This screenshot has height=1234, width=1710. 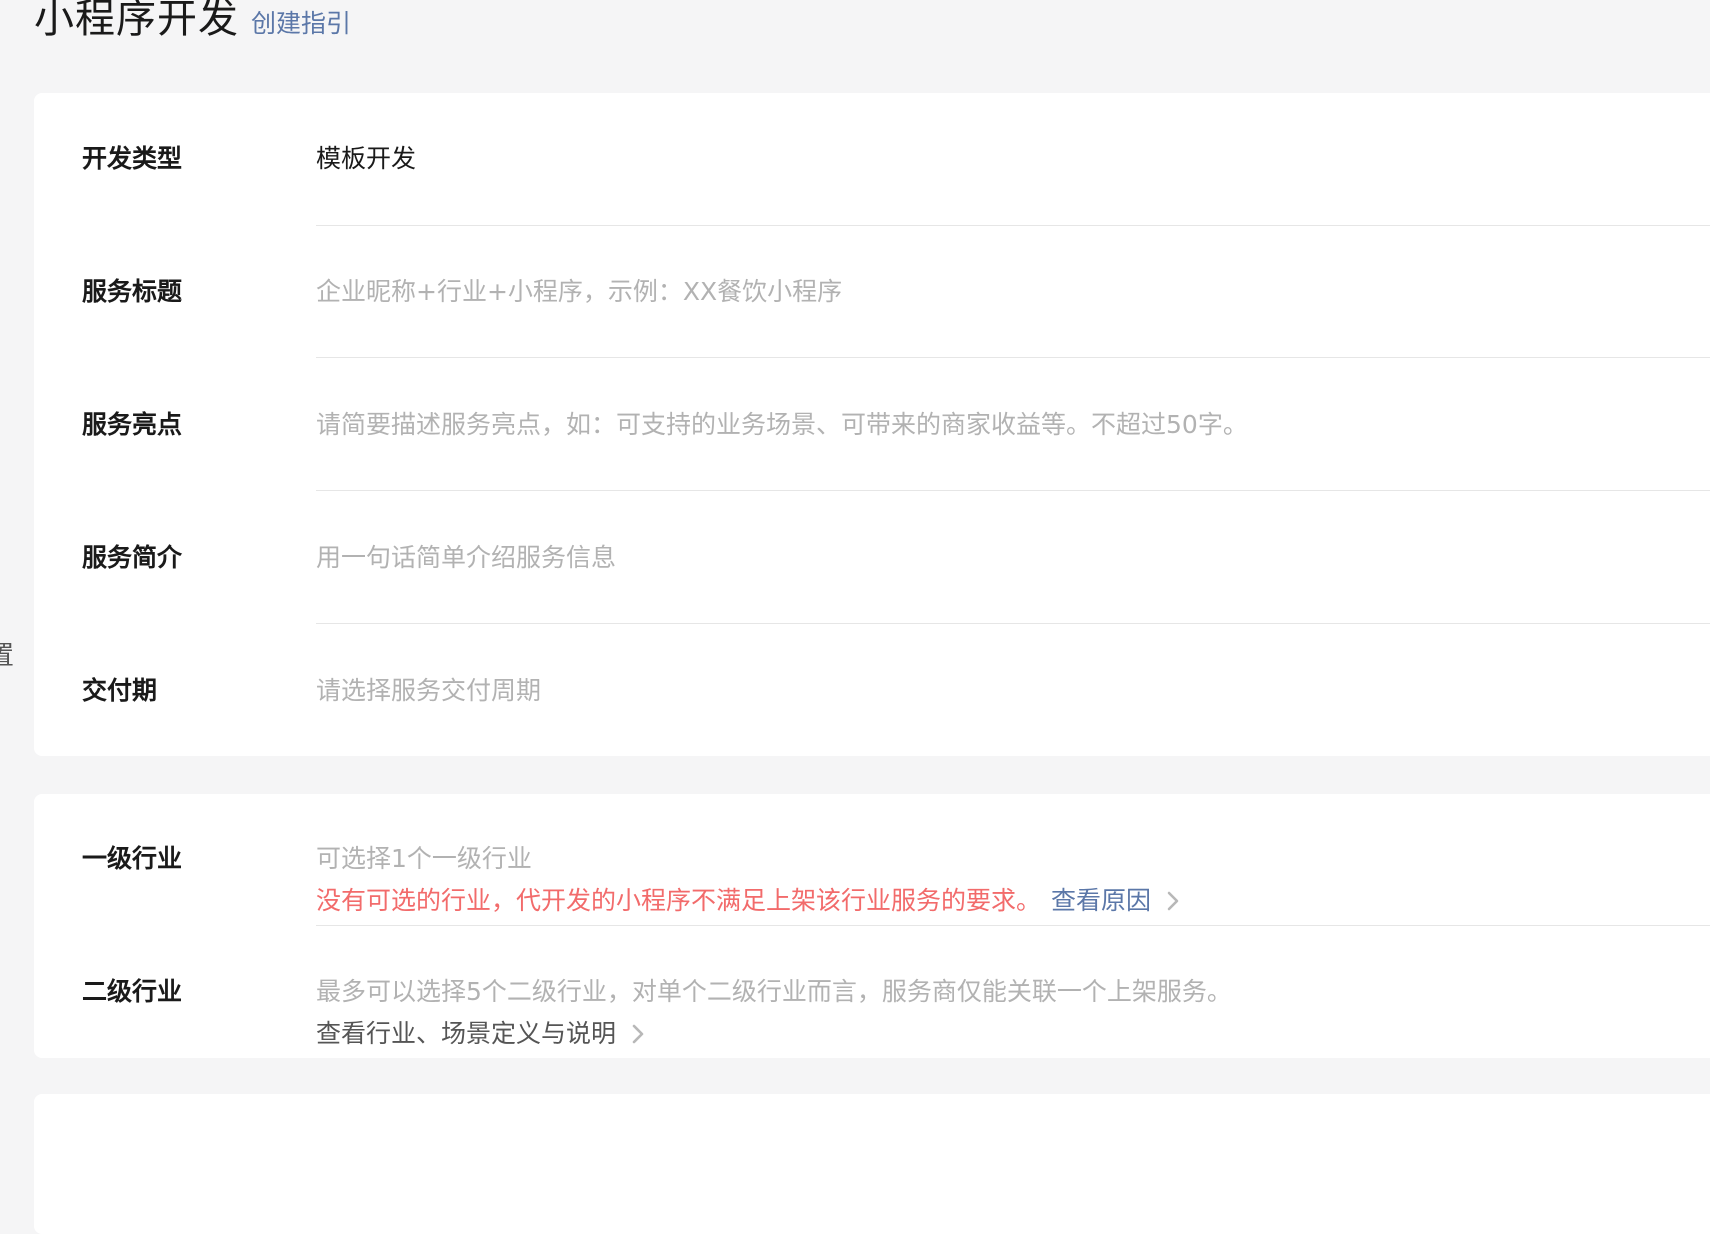 I want to click on page-header: 小程序开发 创建指引, so click(x=192, y=23).